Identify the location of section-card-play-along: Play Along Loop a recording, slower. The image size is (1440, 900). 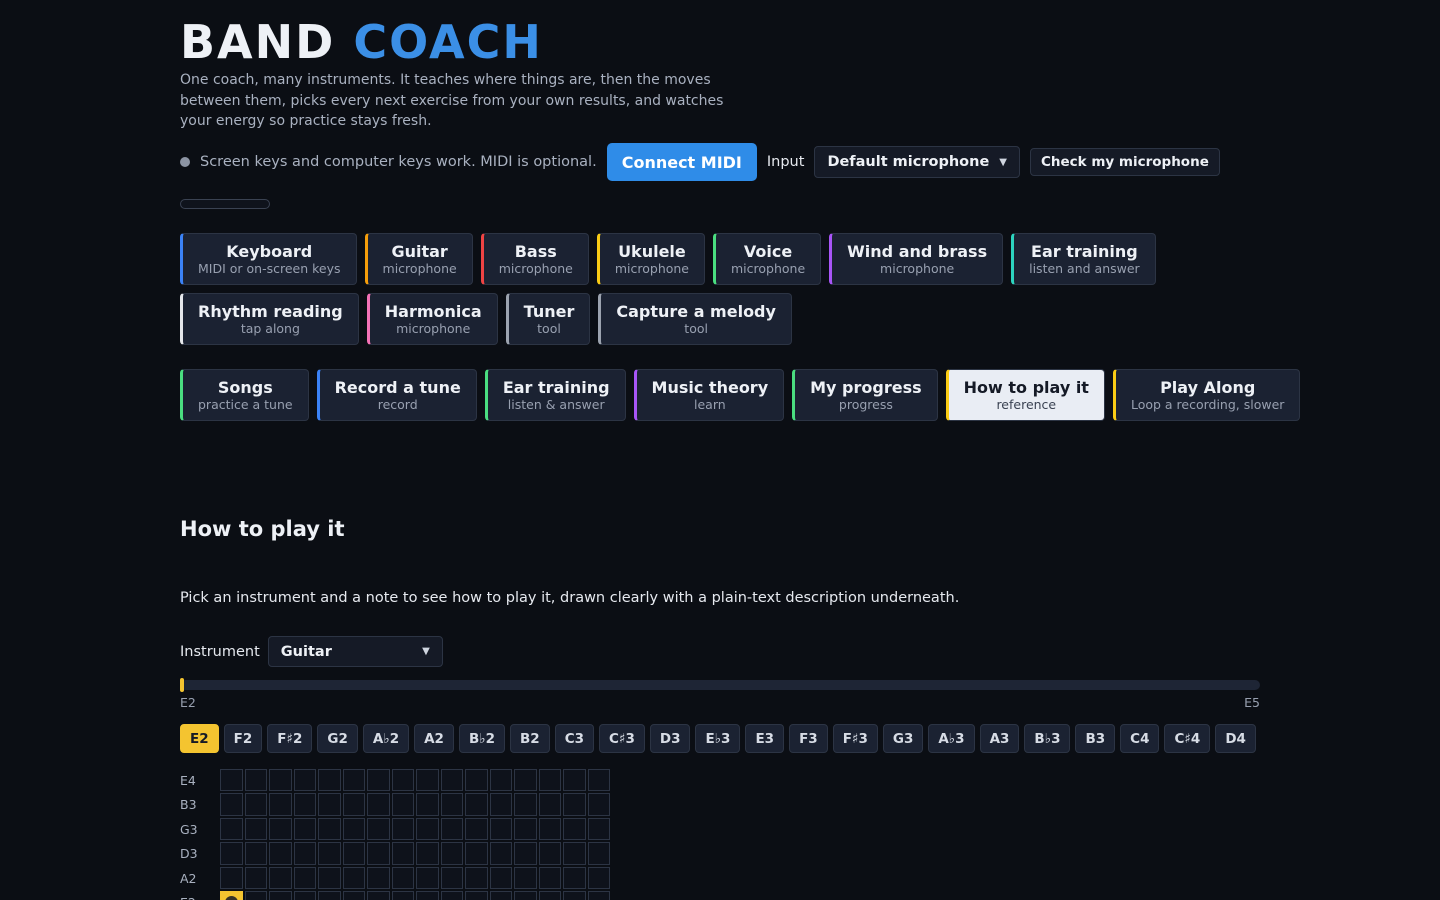
(1206, 395).